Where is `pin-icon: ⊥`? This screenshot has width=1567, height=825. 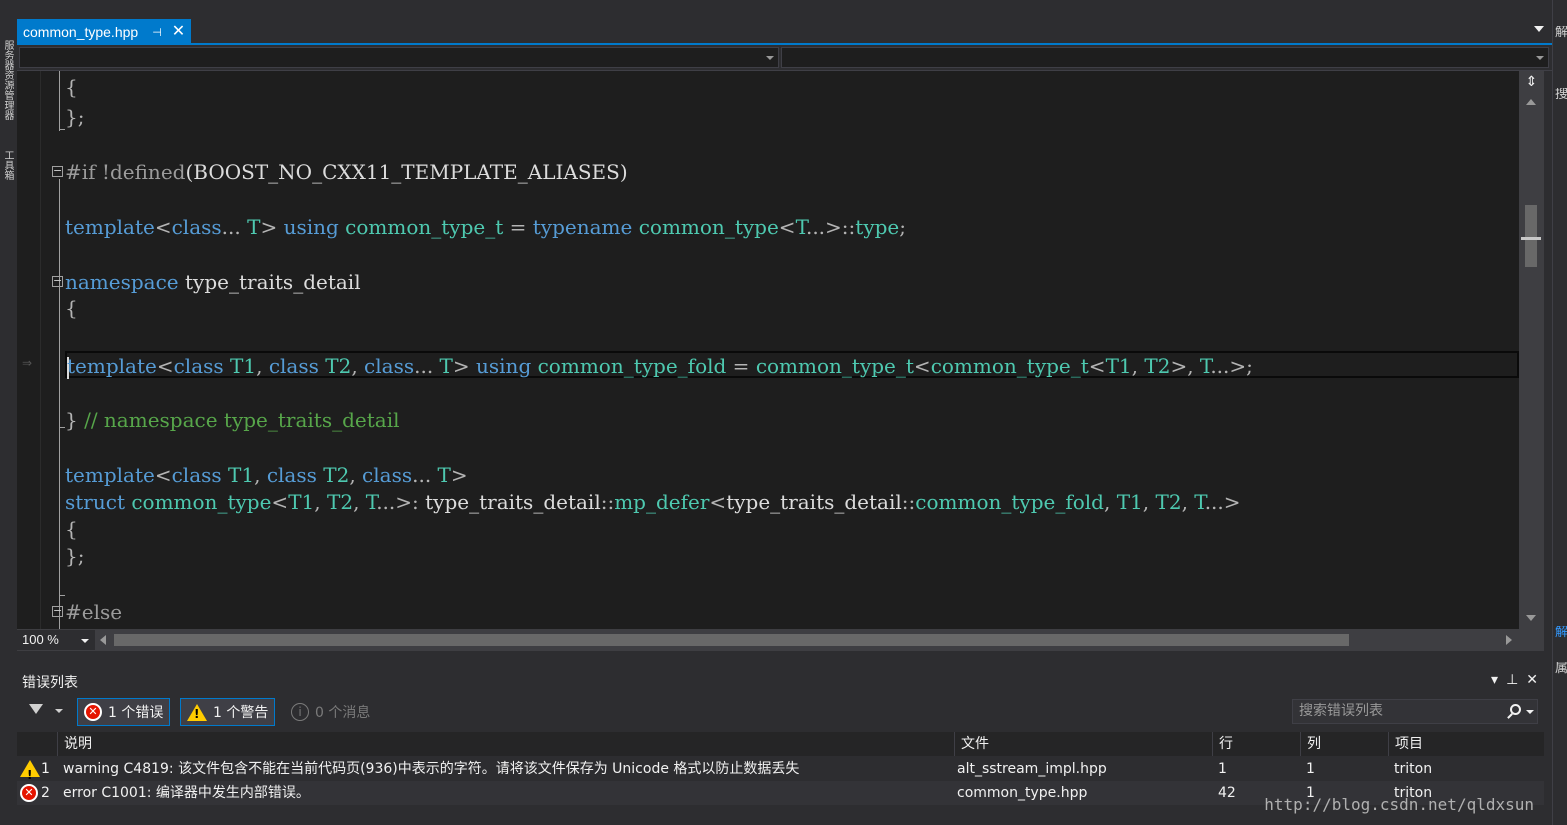 pin-icon: ⊥ is located at coordinates (1512, 680).